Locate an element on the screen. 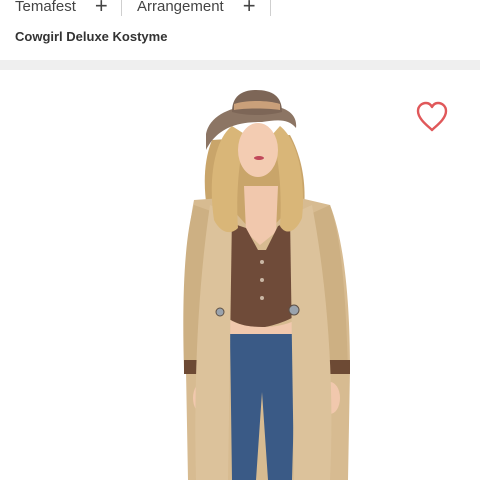 The image size is (480, 480). heart-outline-icon is located at coordinates (432, 117).